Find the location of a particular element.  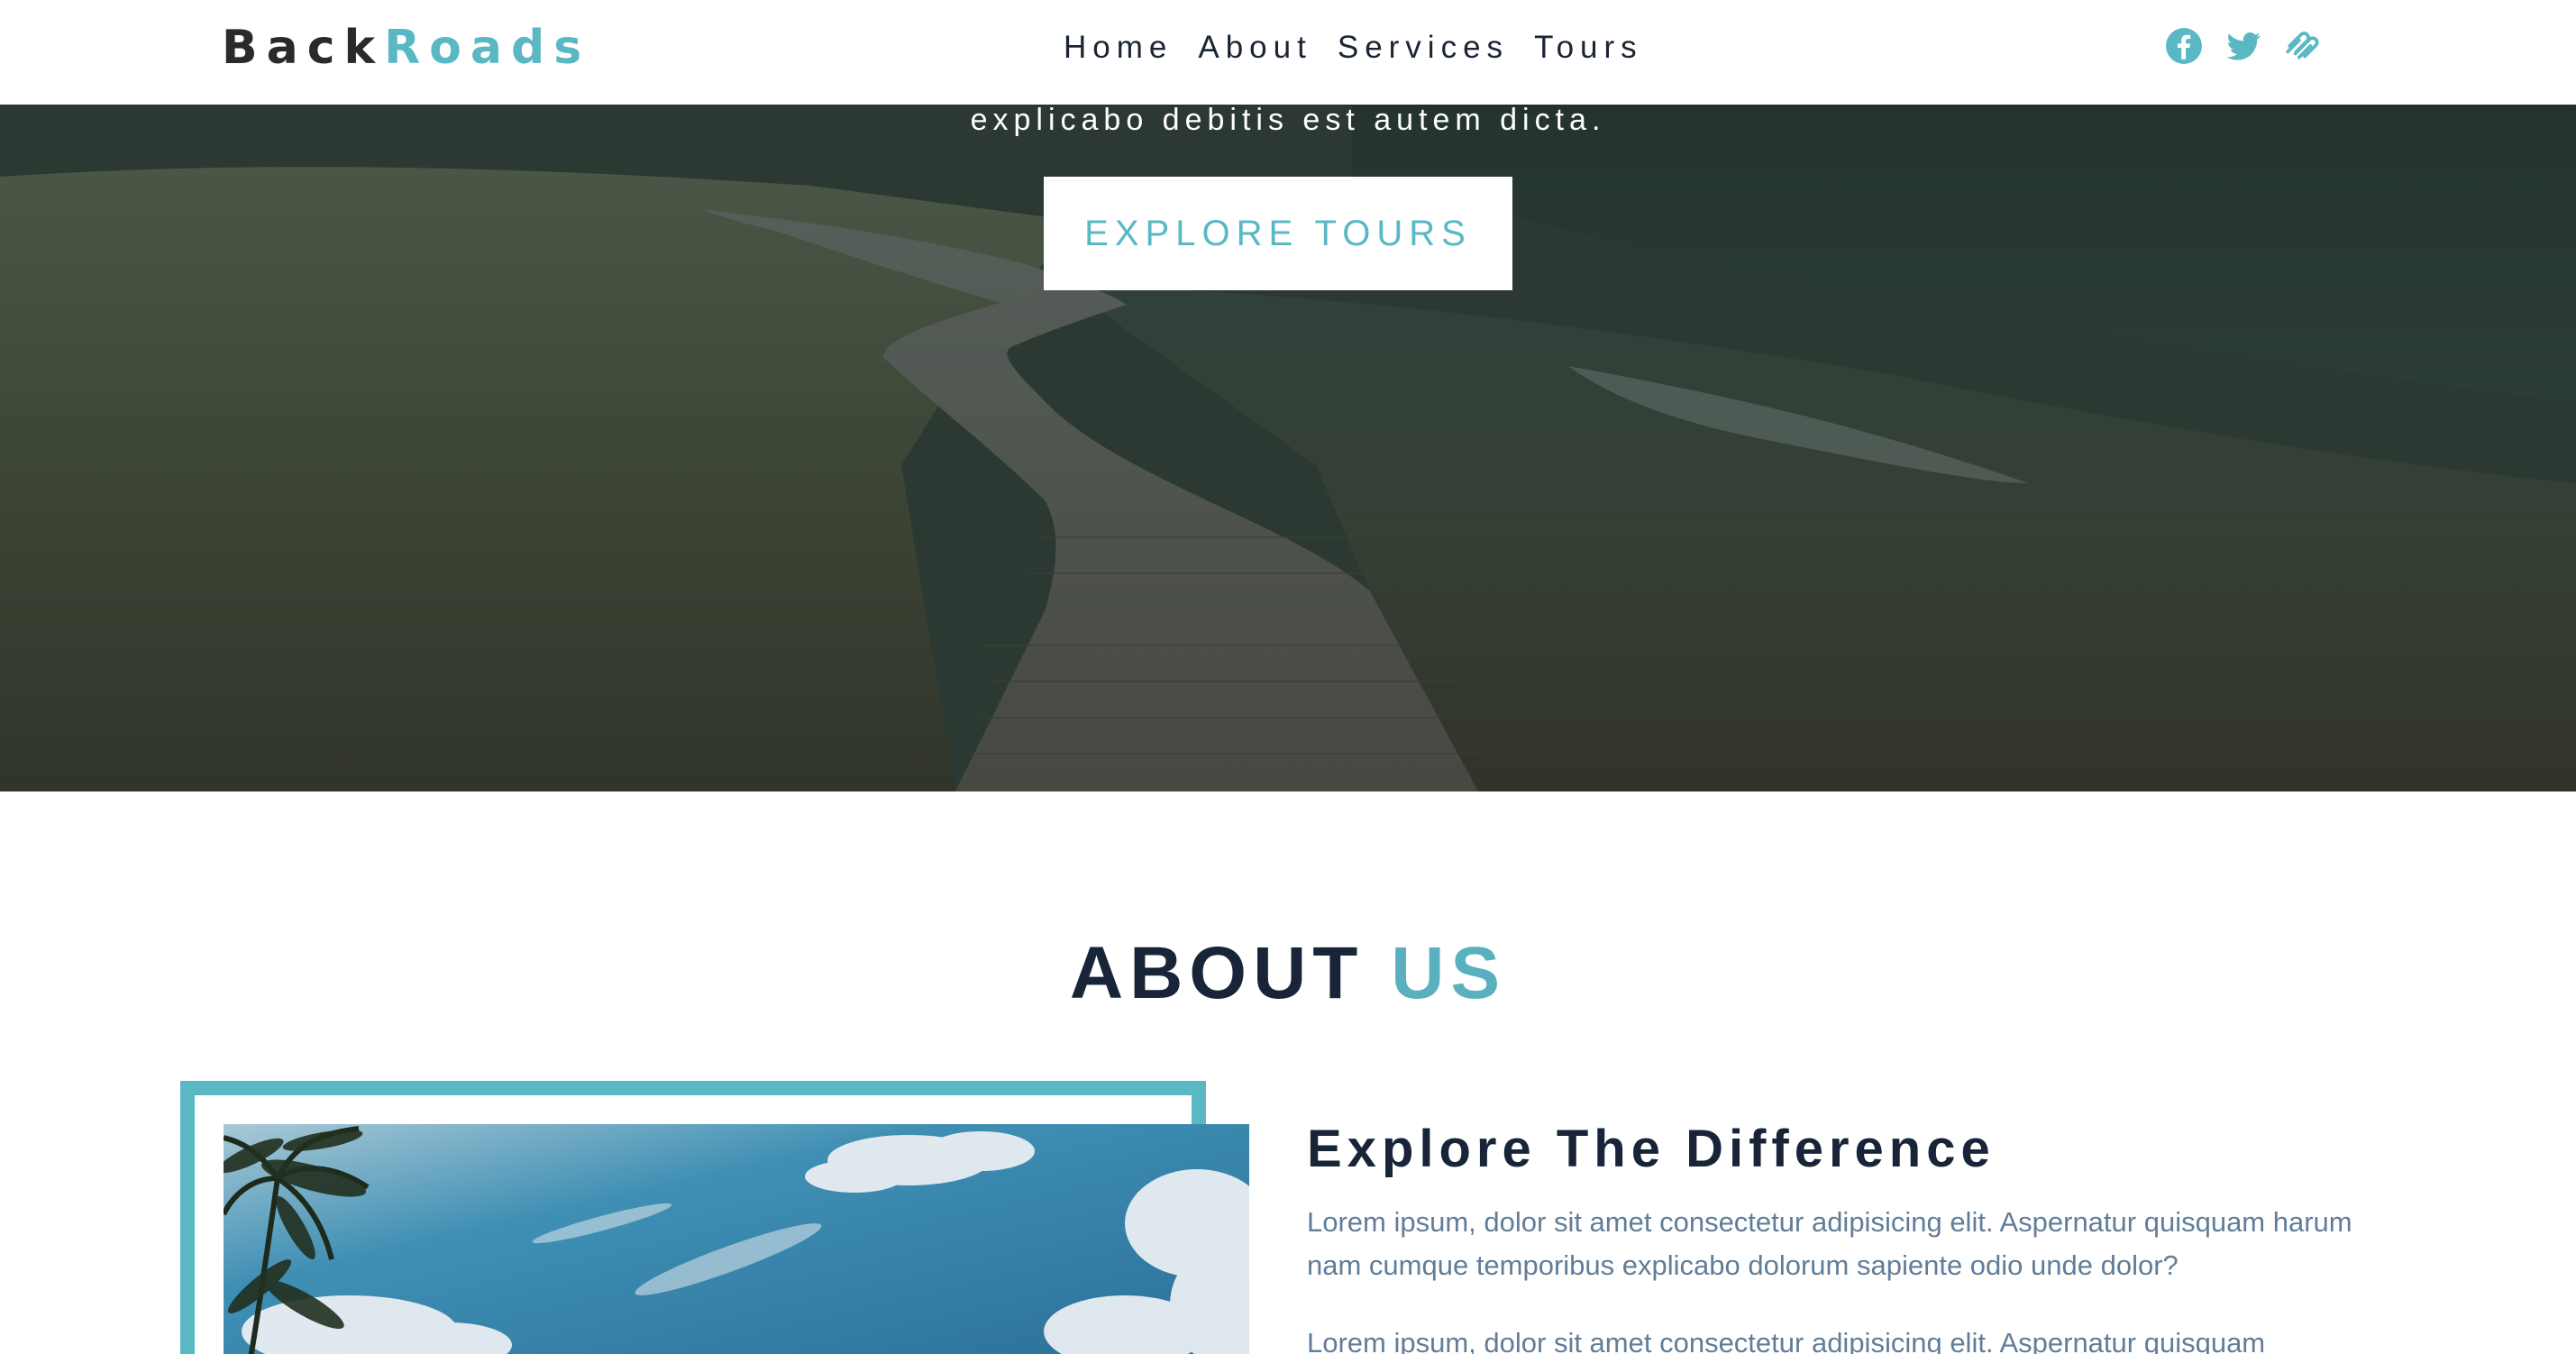

social-links is located at coordinates (2243, 46).